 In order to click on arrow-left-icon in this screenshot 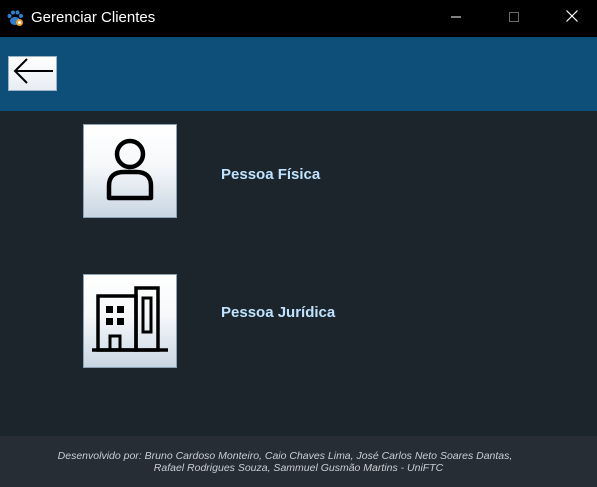, I will do `click(33, 73)`.